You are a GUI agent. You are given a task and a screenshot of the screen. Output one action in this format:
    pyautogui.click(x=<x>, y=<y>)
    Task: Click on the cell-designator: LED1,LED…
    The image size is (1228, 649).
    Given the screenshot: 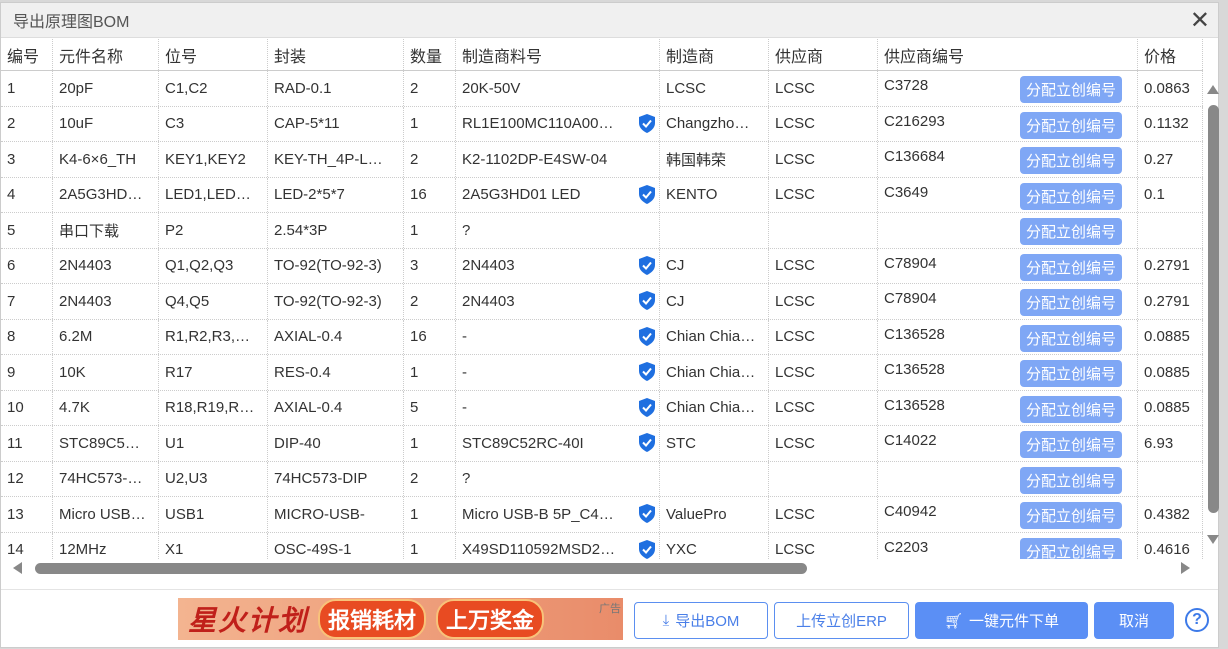 What is the action you would take?
    pyautogui.click(x=213, y=194)
    